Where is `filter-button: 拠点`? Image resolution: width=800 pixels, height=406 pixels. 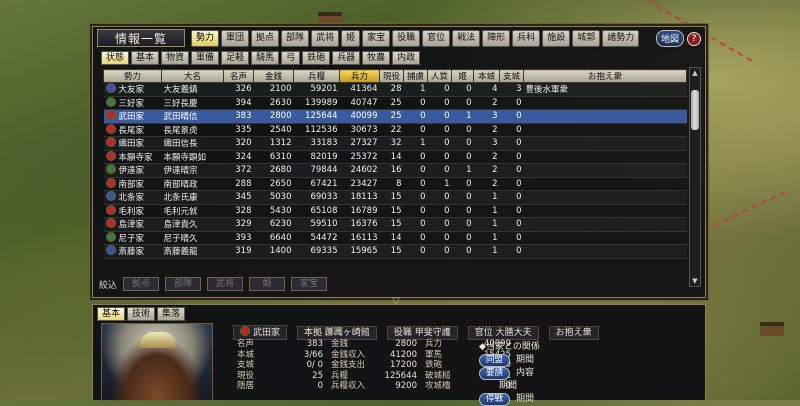 filter-button: 拠点 is located at coordinates (141, 284).